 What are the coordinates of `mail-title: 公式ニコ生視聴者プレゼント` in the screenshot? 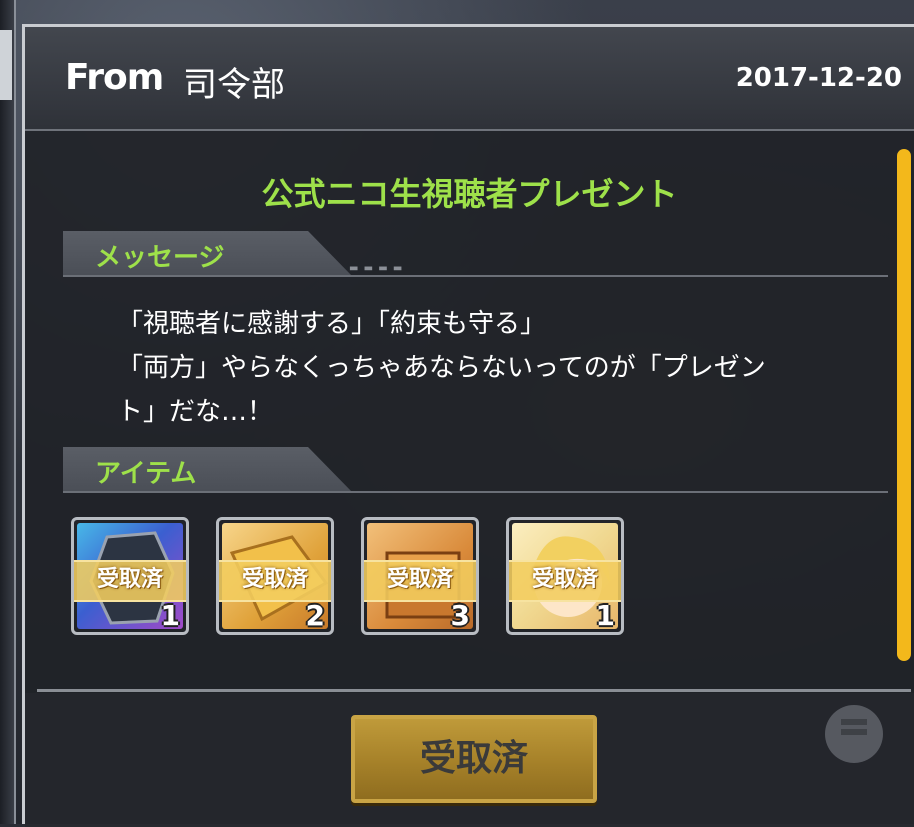 It's located at (469, 194).